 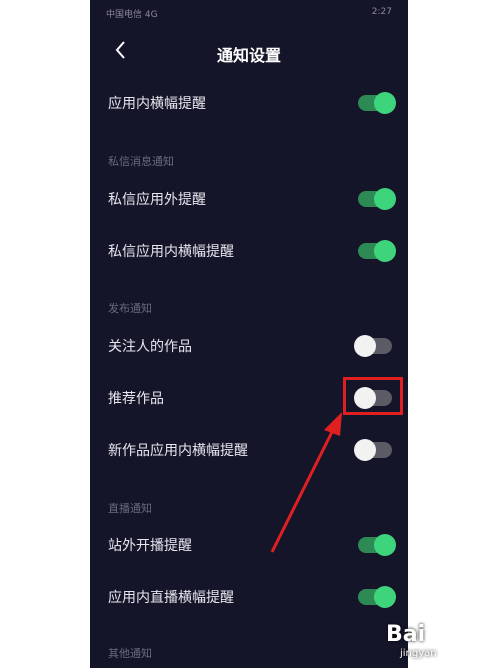 What do you see at coordinates (418, 653) in the screenshot?
I see `watermark-sub: jingyan` at bounding box center [418, 653].